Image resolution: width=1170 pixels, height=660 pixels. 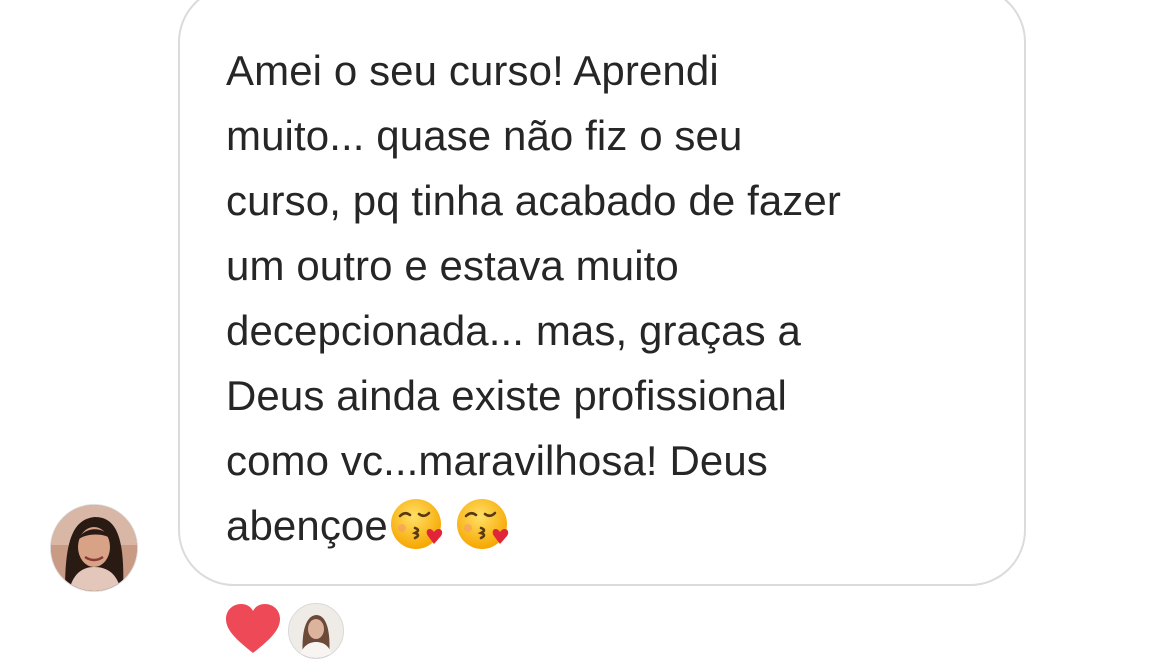 What do you see at coordinates (506, 395) in the screenshot?
I see `message-line: Deus ainda existe profissional` at bounding box center [506, 395].